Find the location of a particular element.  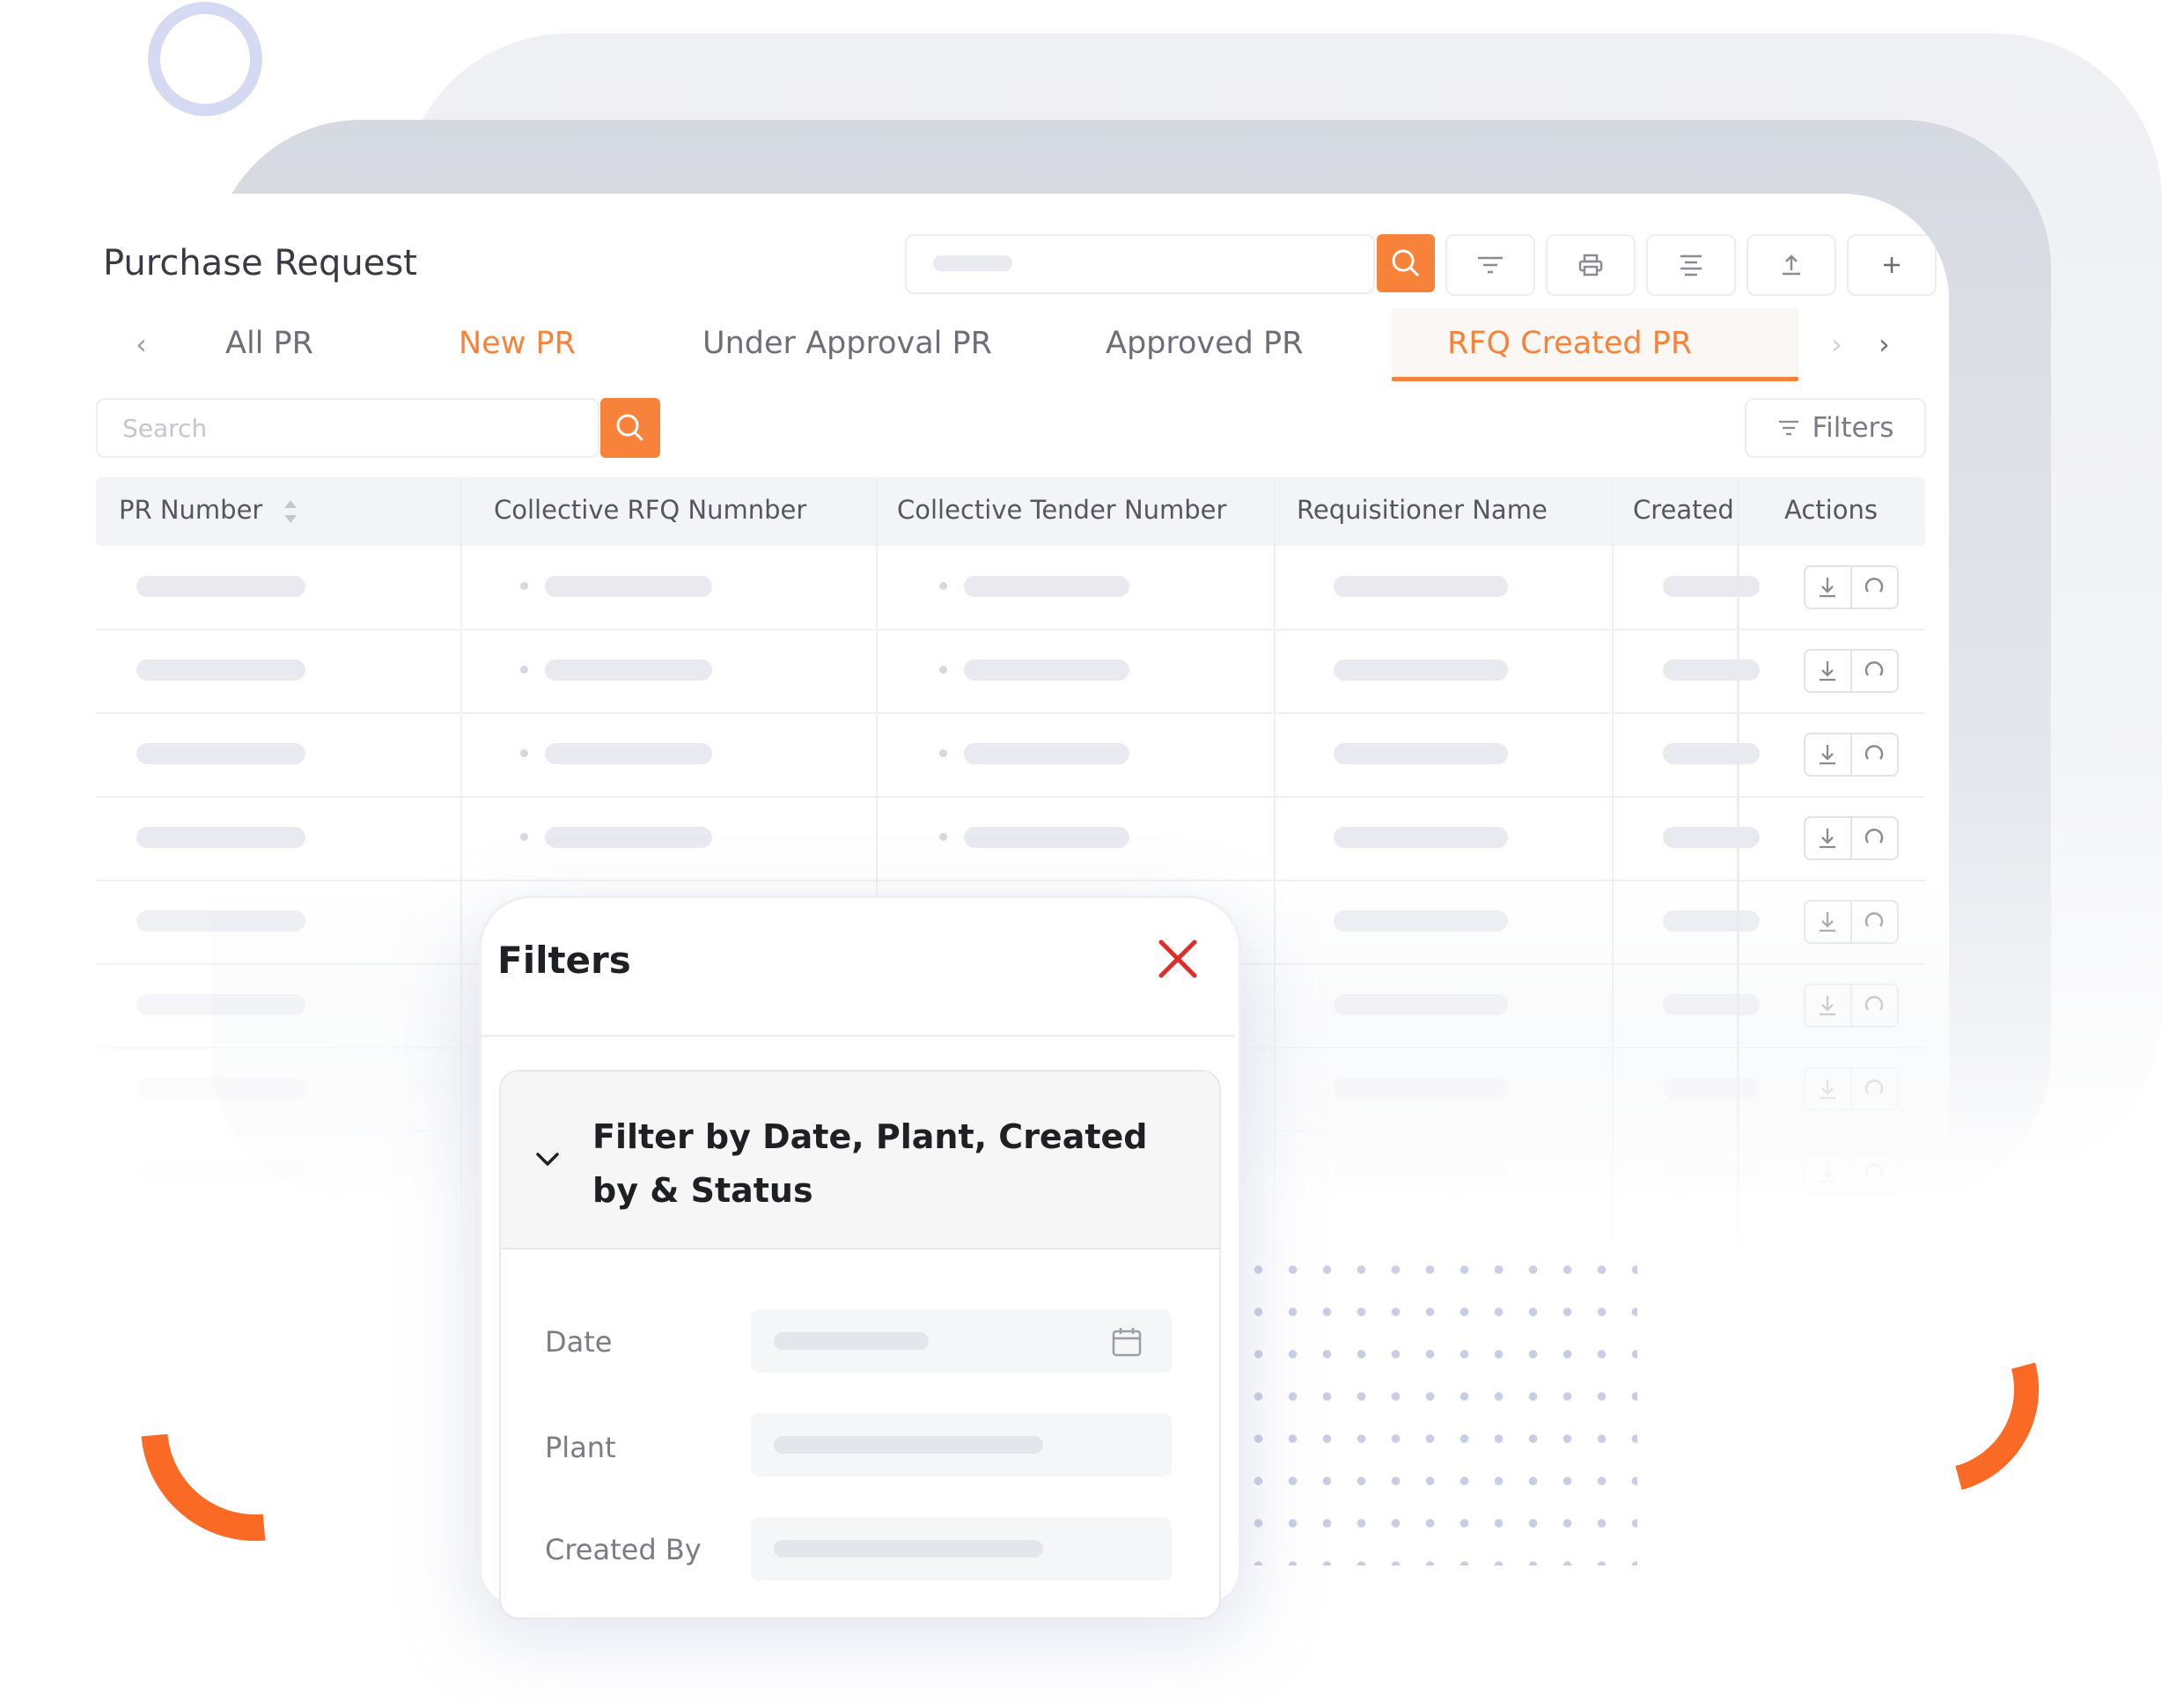

sort-icon is located at coordinates (290, 512).